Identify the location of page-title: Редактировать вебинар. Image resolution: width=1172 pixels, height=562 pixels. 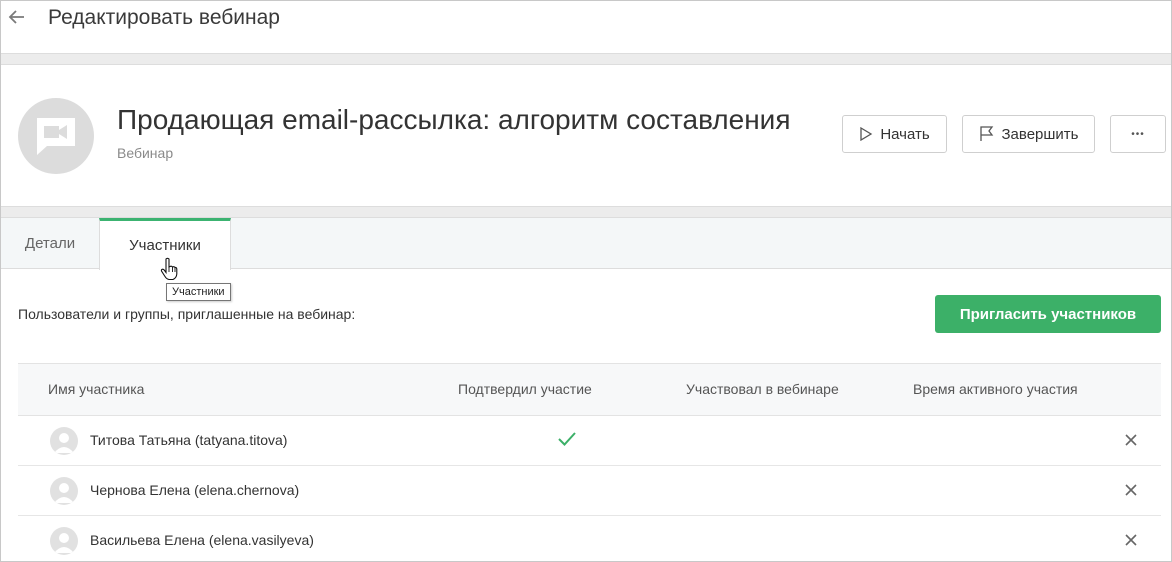
(164, 17).